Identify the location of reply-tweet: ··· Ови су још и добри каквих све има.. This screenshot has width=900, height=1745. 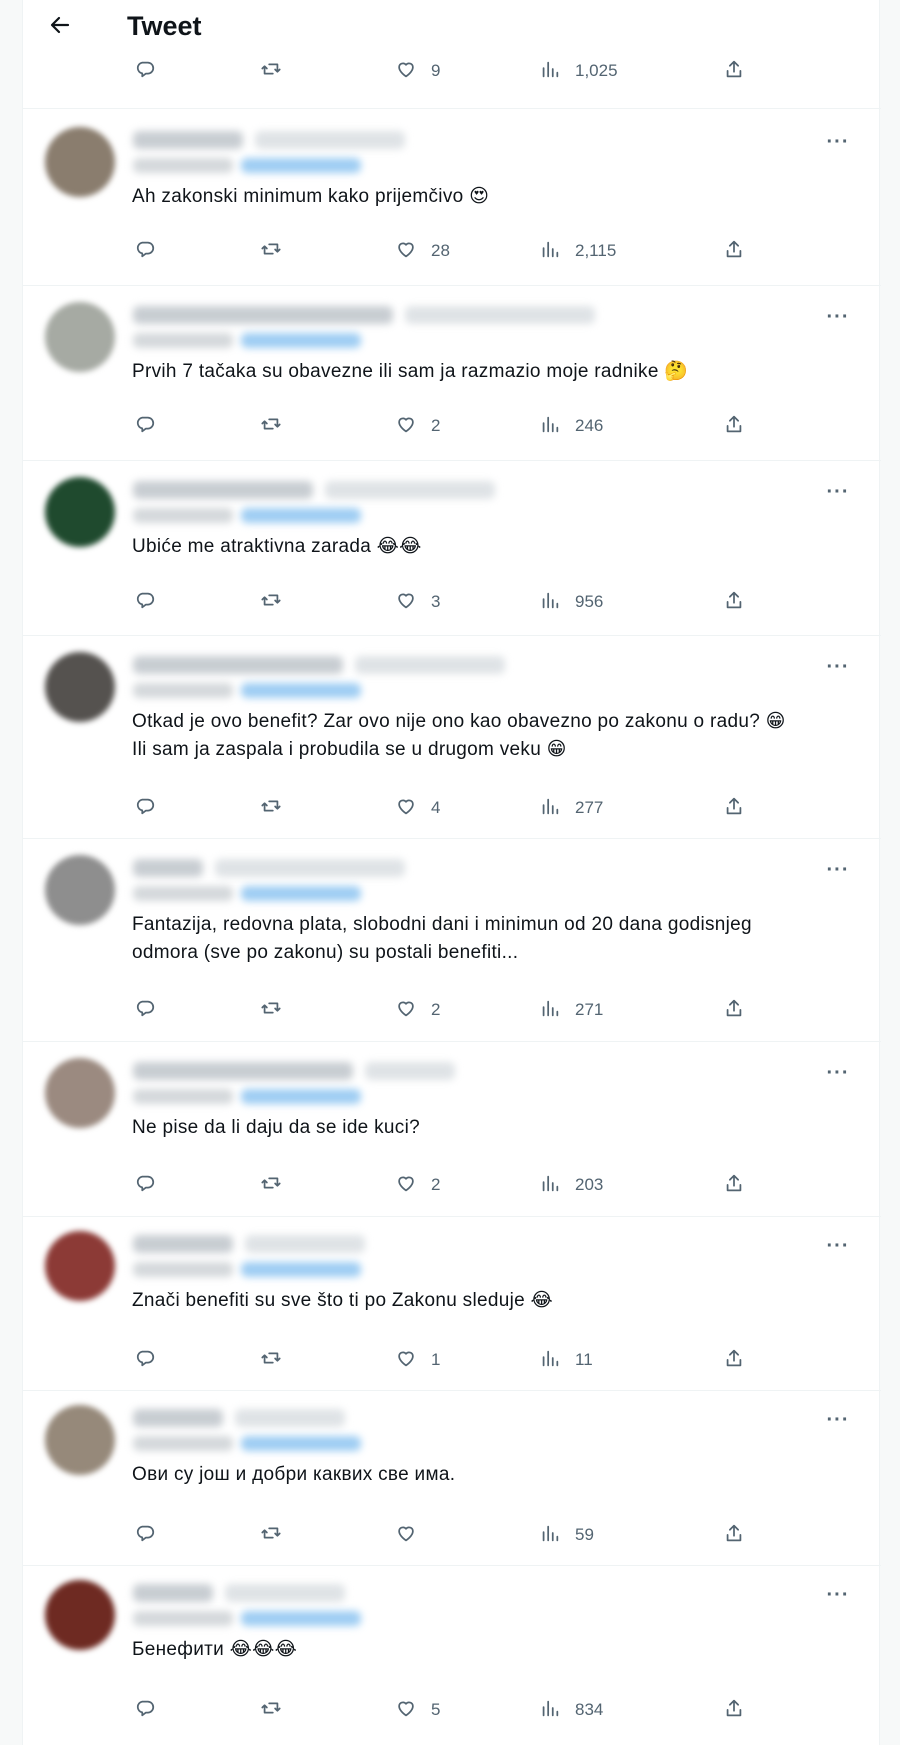
(452, 1455).